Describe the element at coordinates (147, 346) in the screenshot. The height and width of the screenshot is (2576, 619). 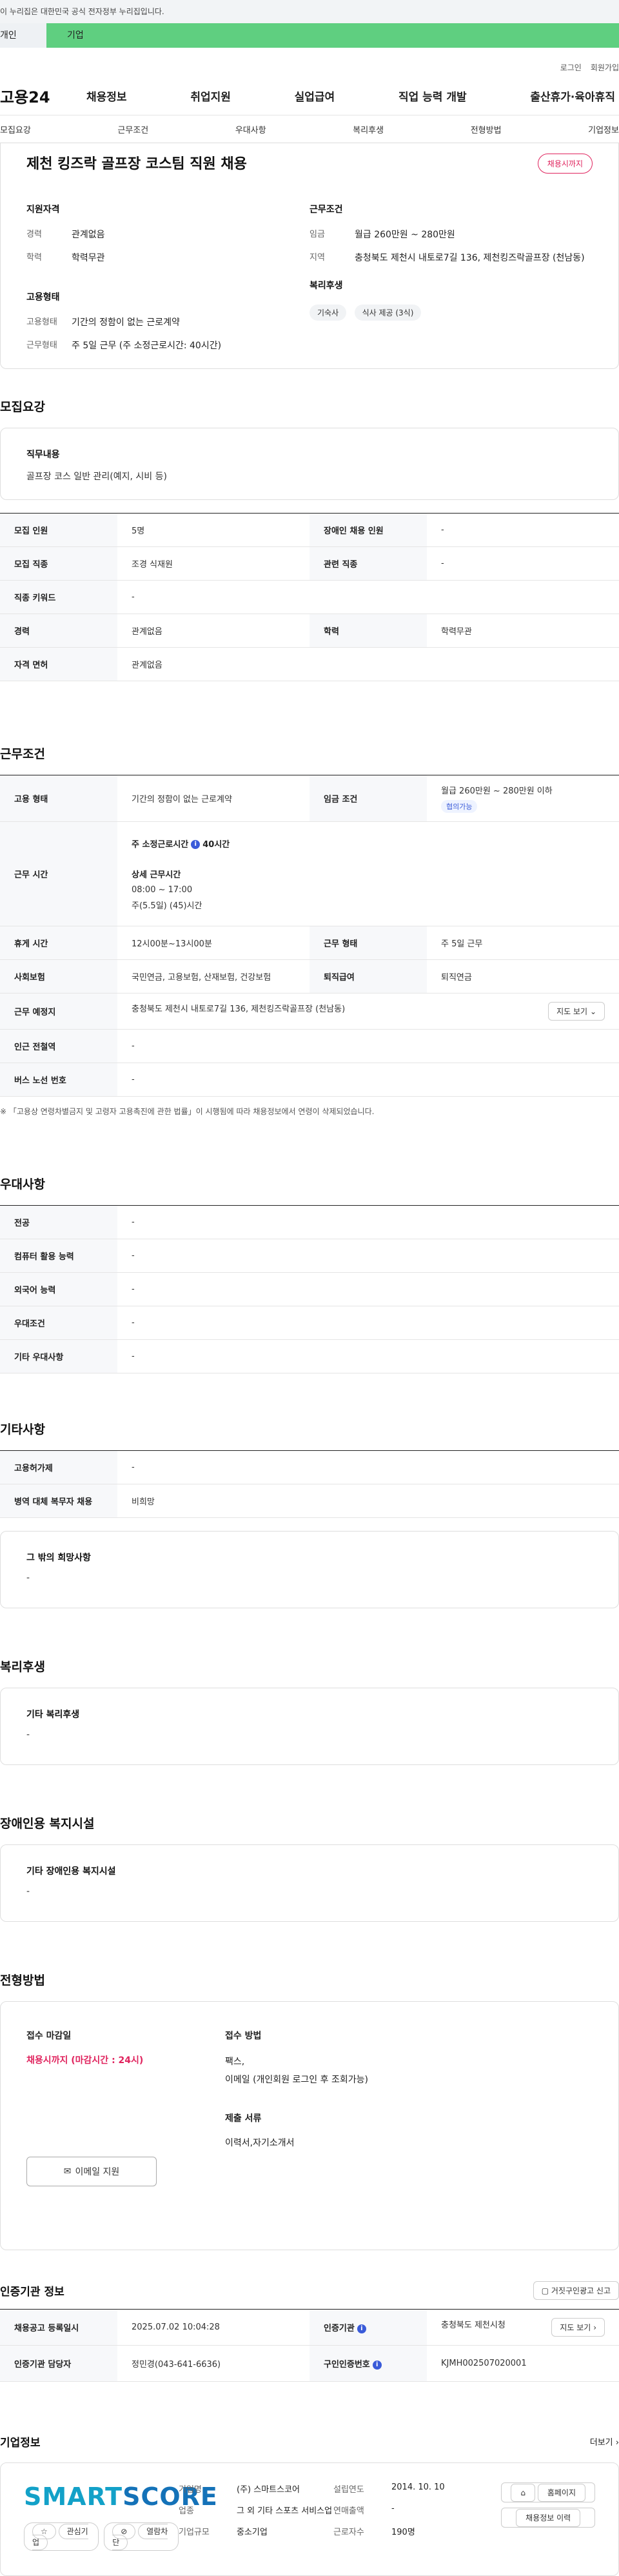
I see `worktype-value: 주 5일 근무 (주 소정근로시간: 40시간)` at that location.